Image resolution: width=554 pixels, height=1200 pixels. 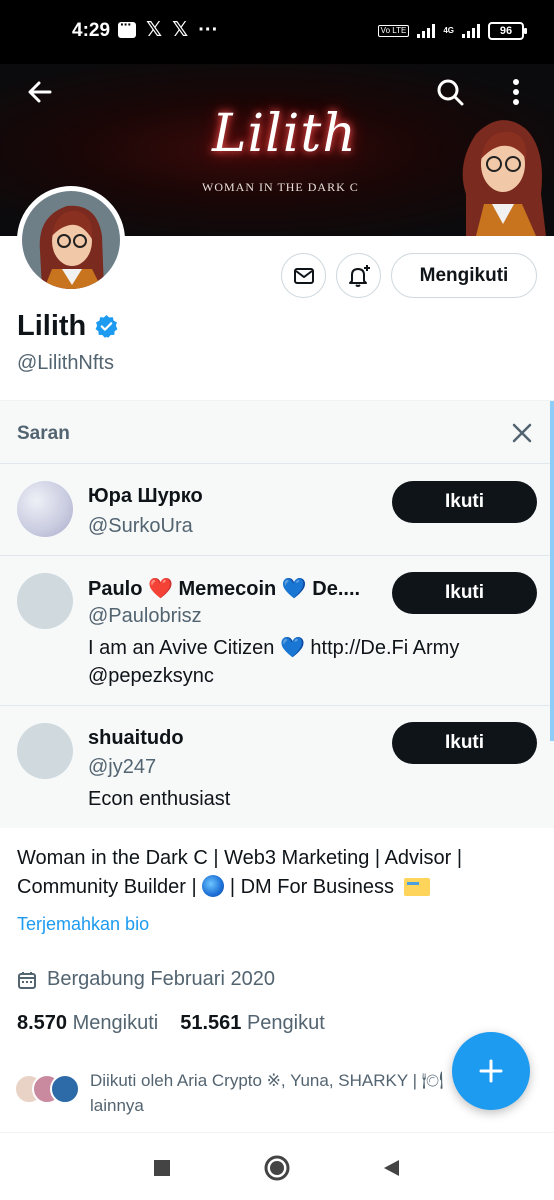 I want to click on back-button, so click(x=40, y=92).